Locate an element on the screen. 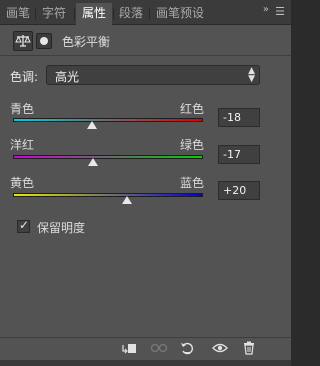  collapse-double-arrow-icon: » is located at coordinates (266, 9).